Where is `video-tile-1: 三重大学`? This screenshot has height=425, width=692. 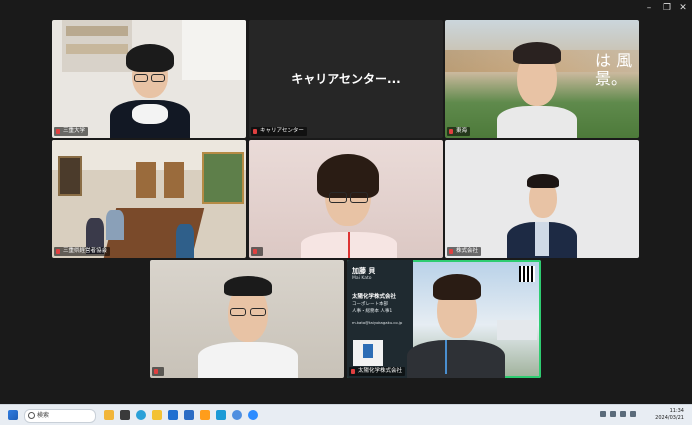
video-tile-1: 三重大学 is located at coordinates (149, 79).